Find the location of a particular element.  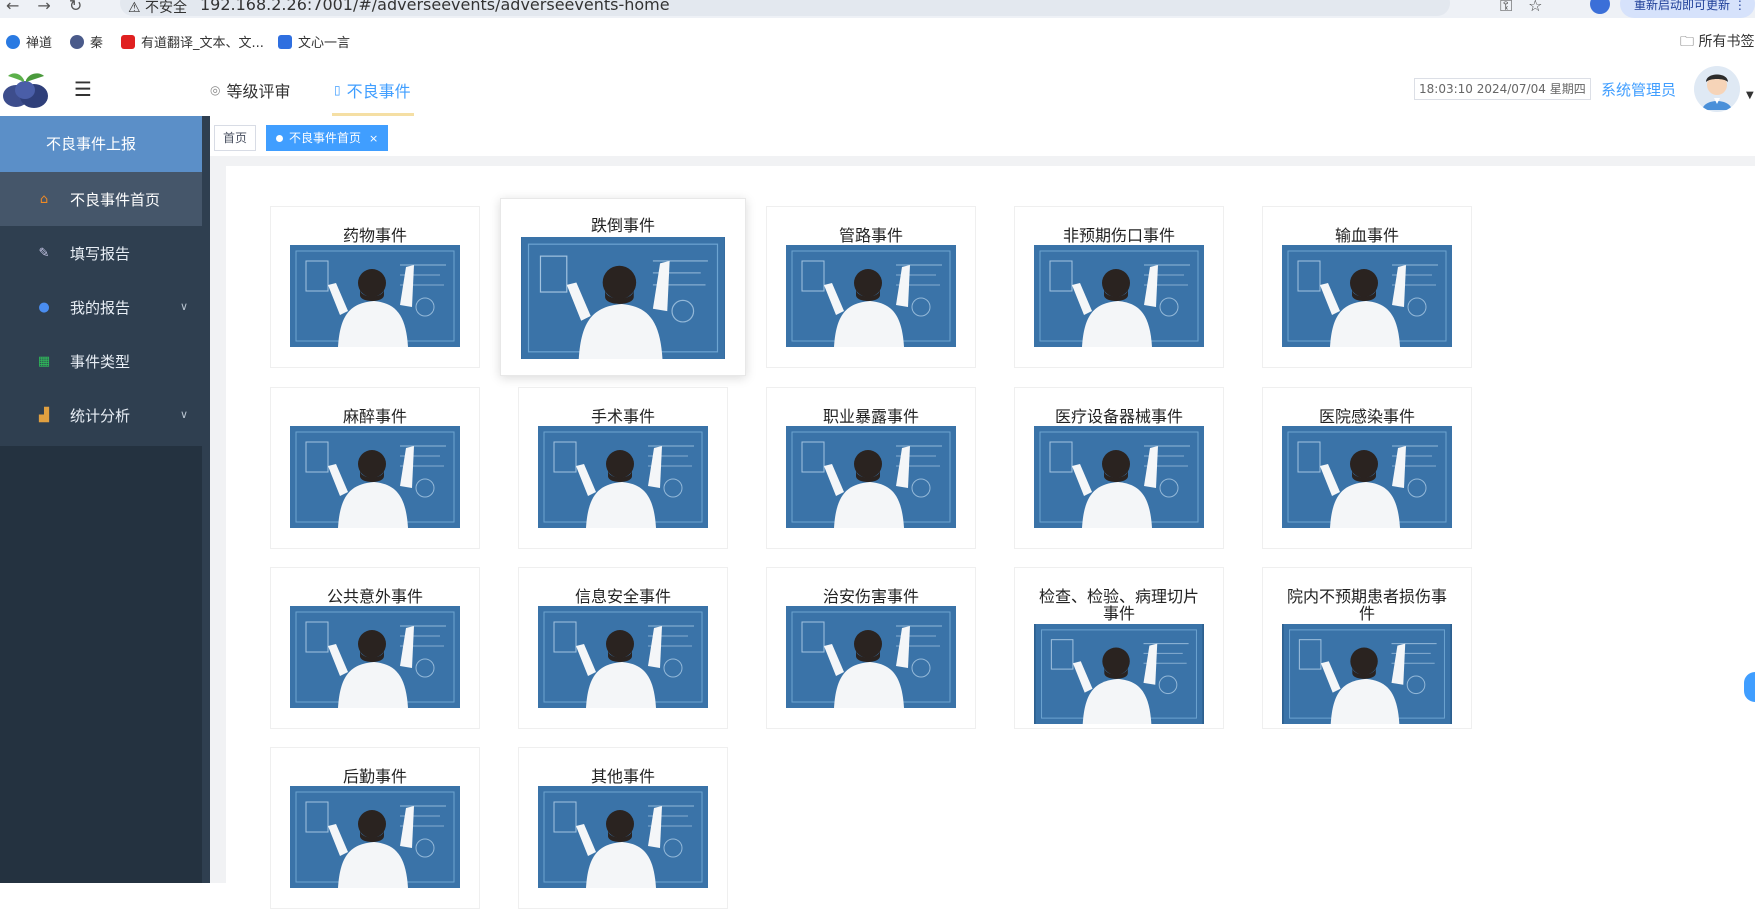

event-card: 院内不预期患者损伤事件 is located at coordinates (1367, 648).